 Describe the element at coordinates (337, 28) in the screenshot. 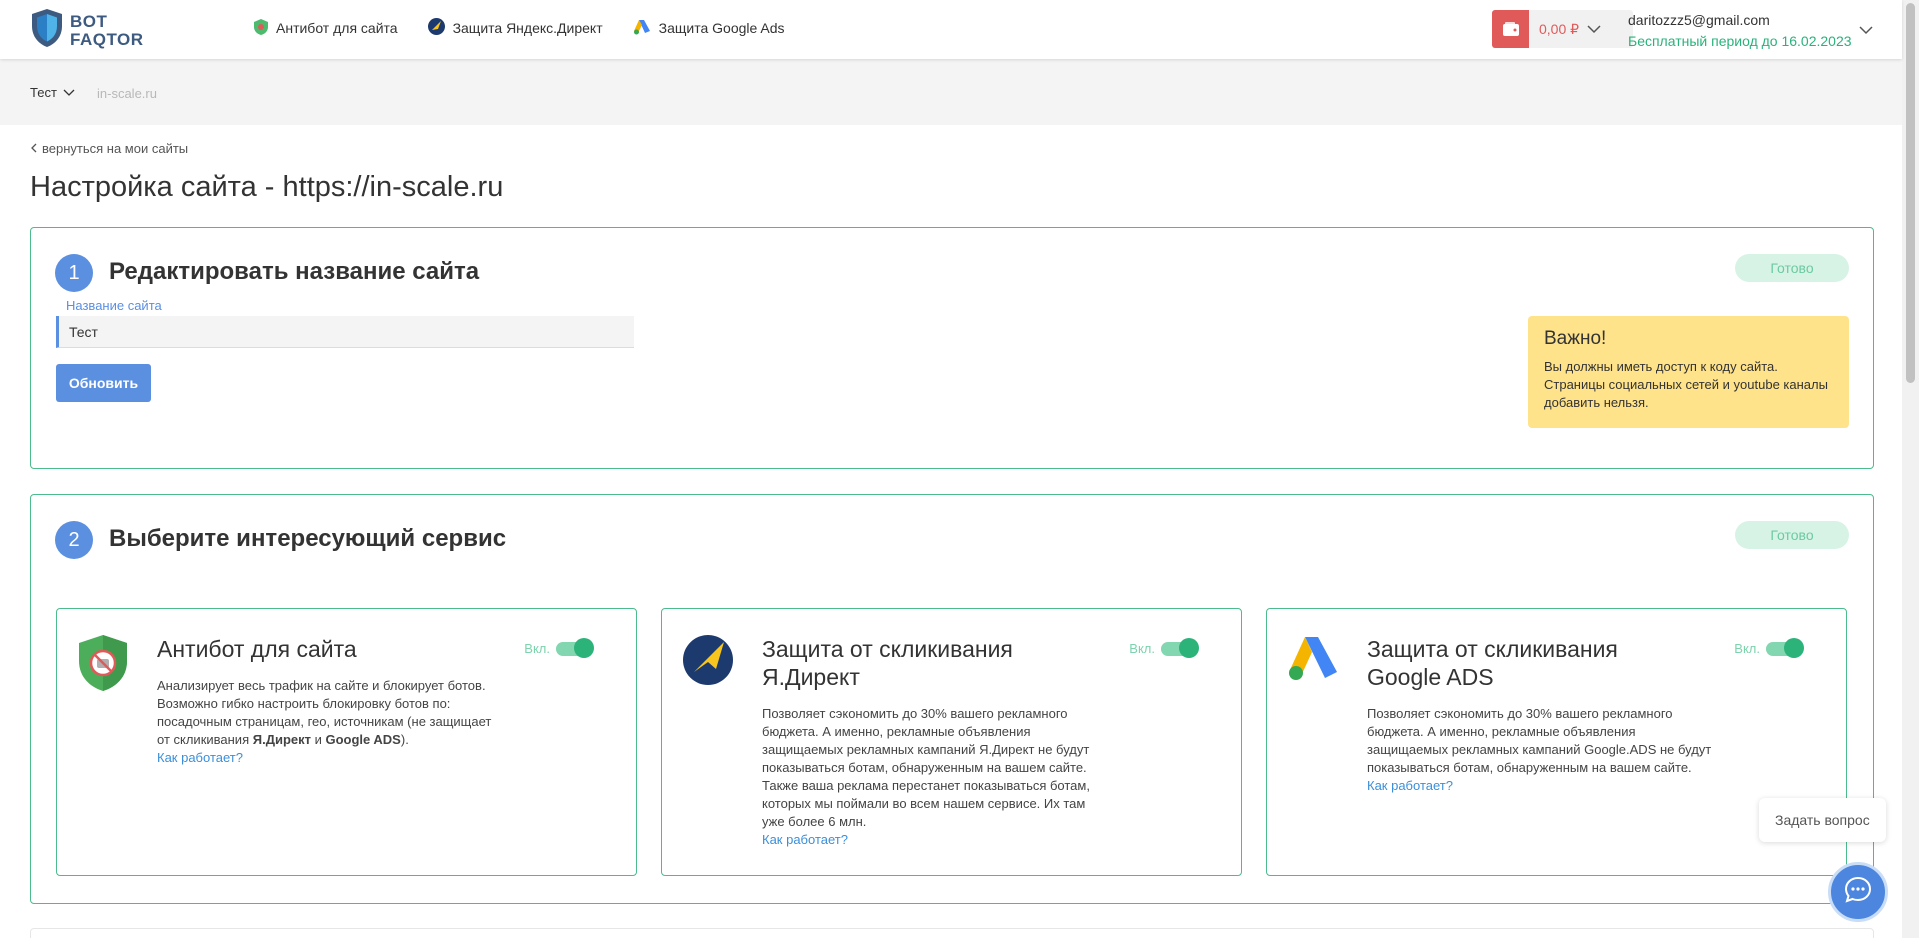

I see `nav-item-label: Антибот для сайта` at that location.